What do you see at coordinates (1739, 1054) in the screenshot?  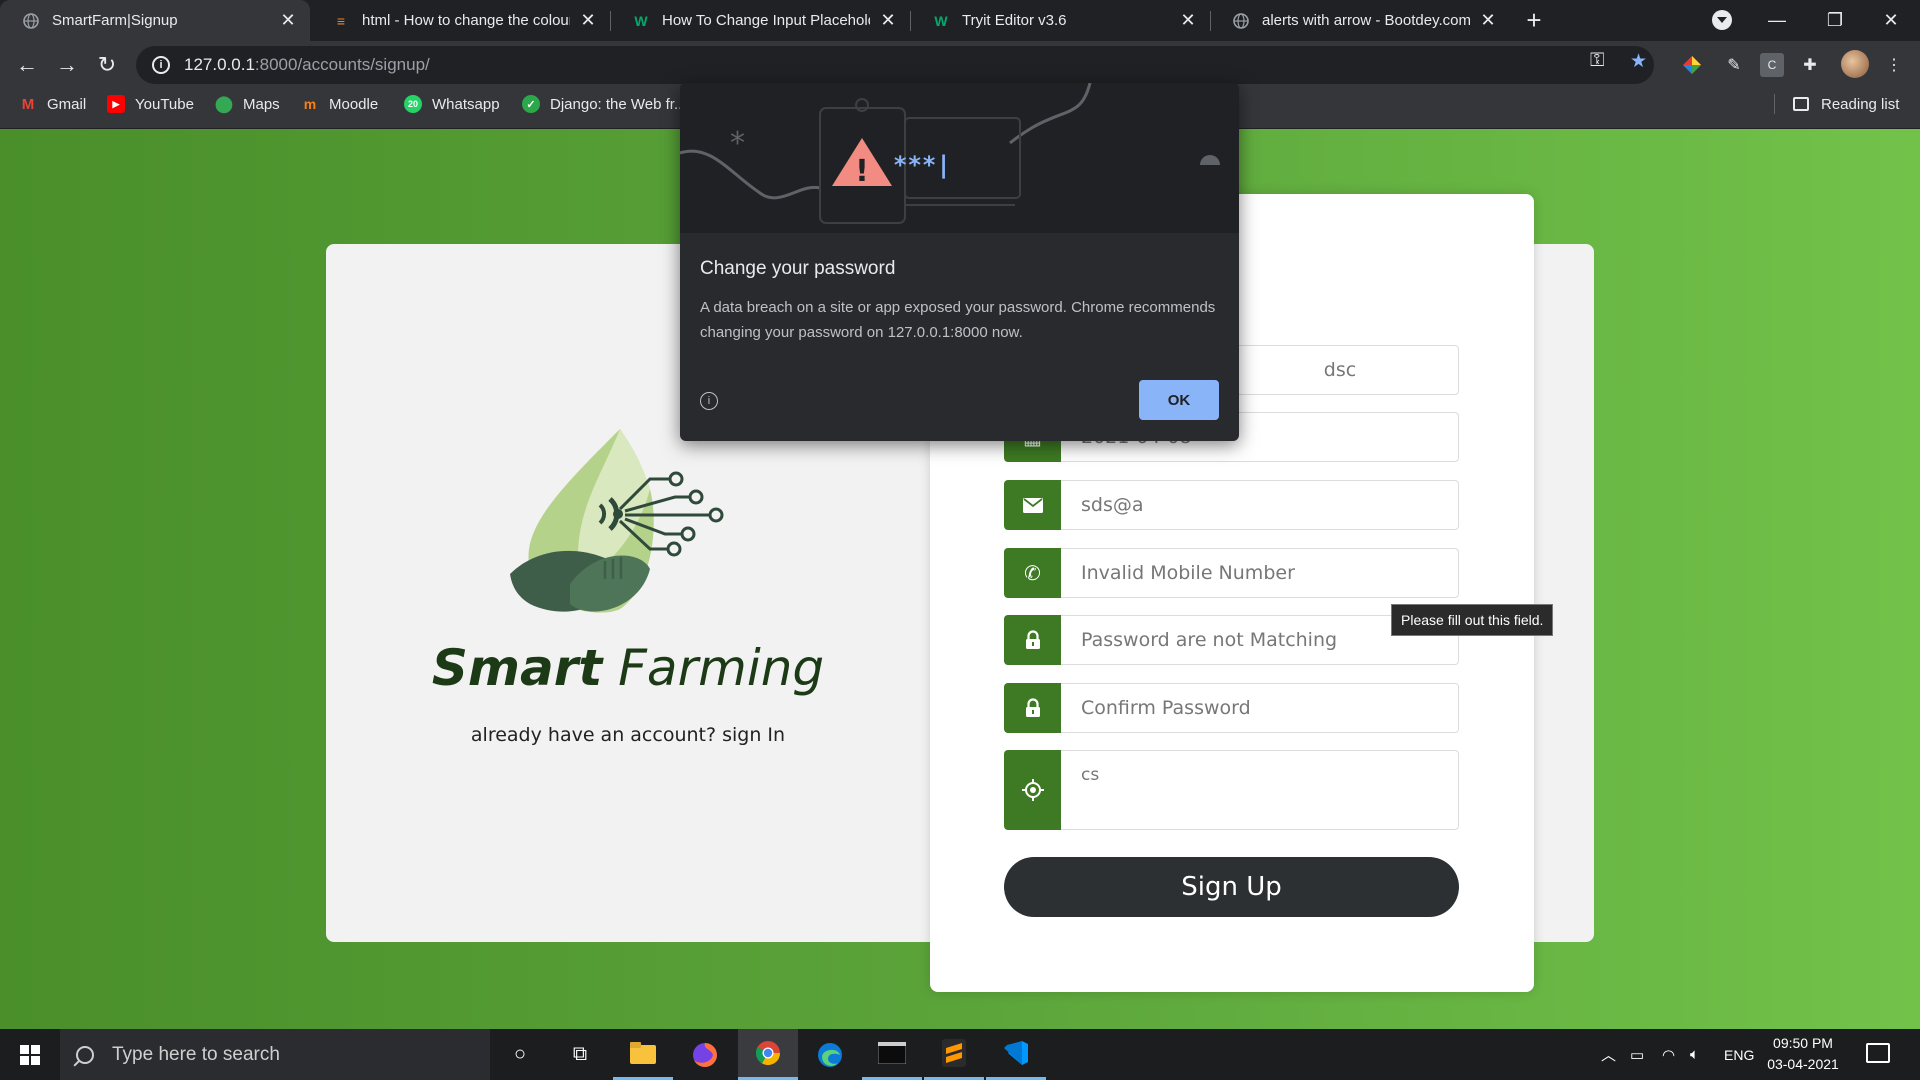 I see `language-indicator: ENG` at bounding box center [1739, 1054].